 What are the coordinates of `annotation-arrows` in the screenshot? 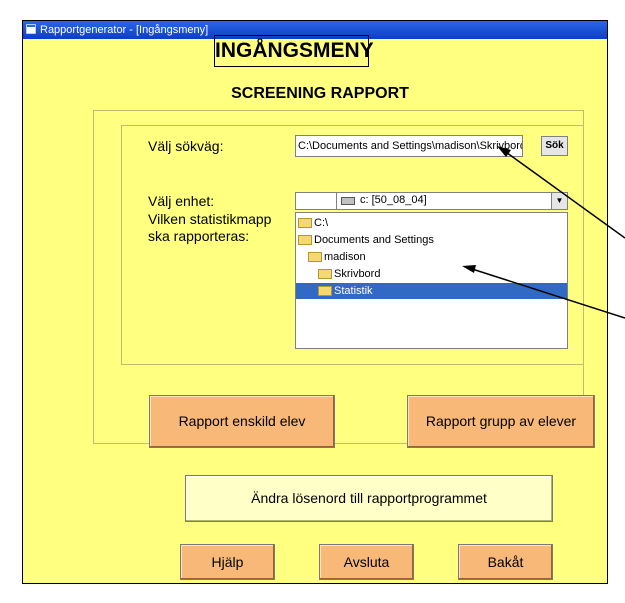 It's located at (543, 232).